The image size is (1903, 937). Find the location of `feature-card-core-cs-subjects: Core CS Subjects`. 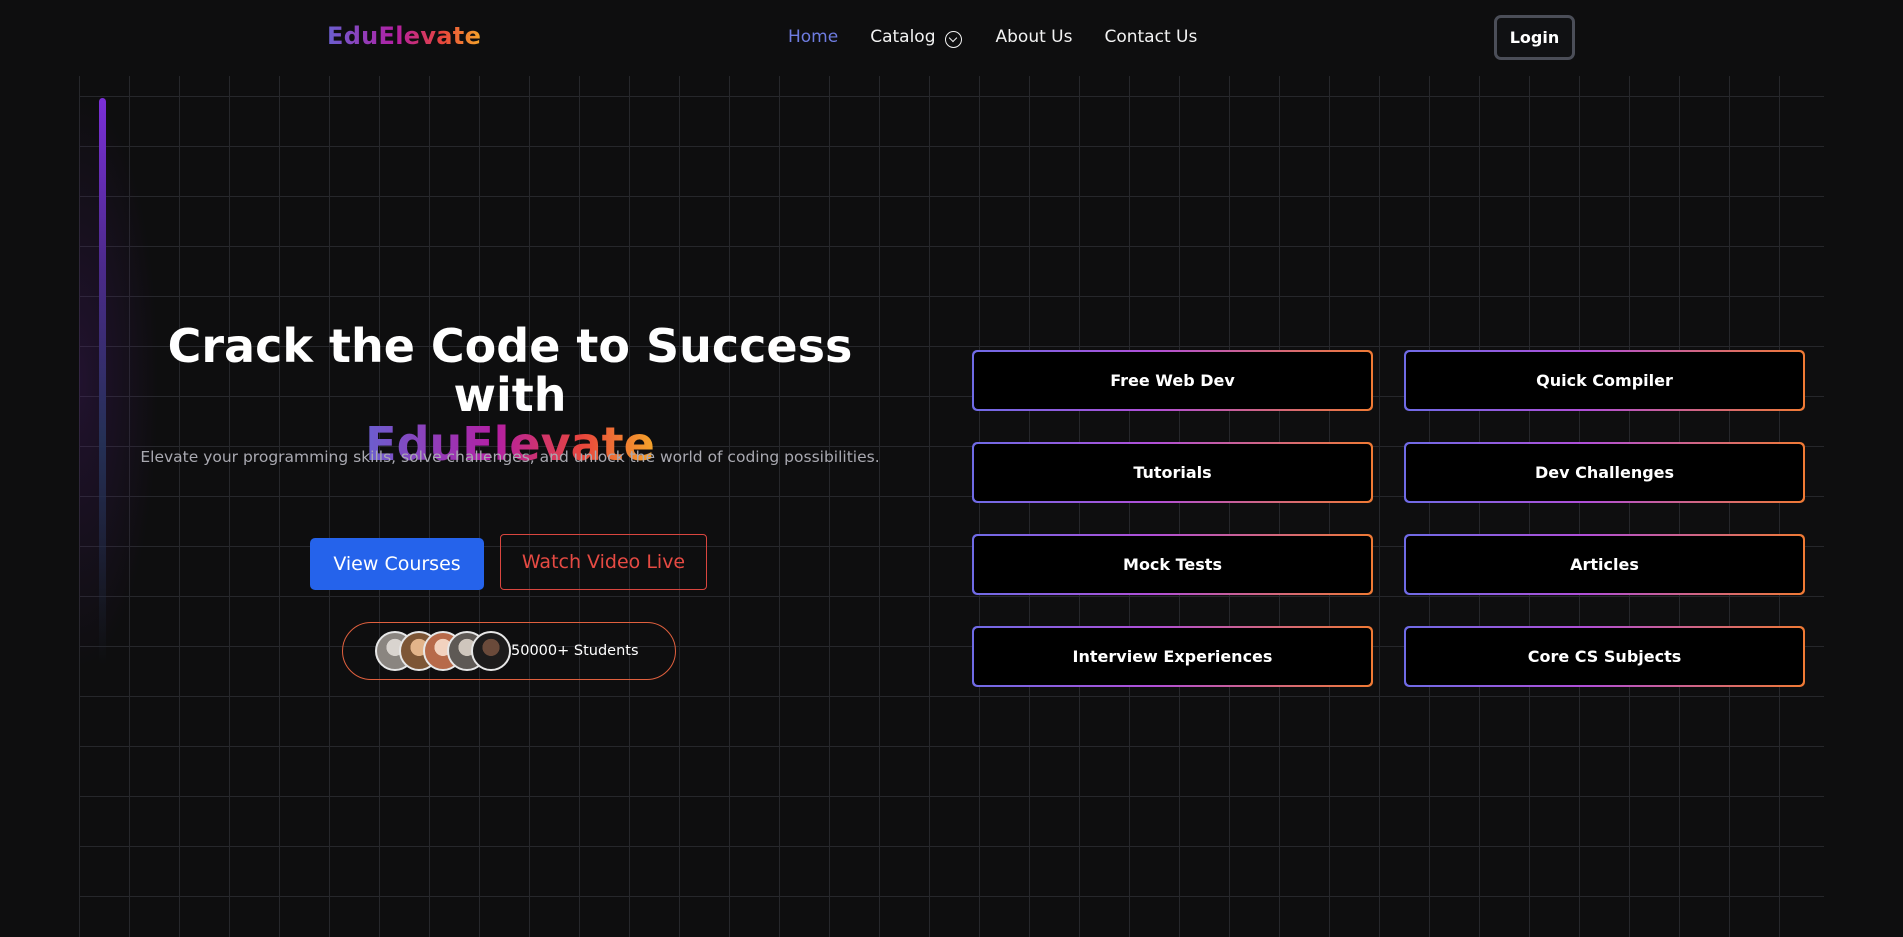

feature-card-core-cs-subjects: Core CS Subjects is located at coordinates (1604, 656).